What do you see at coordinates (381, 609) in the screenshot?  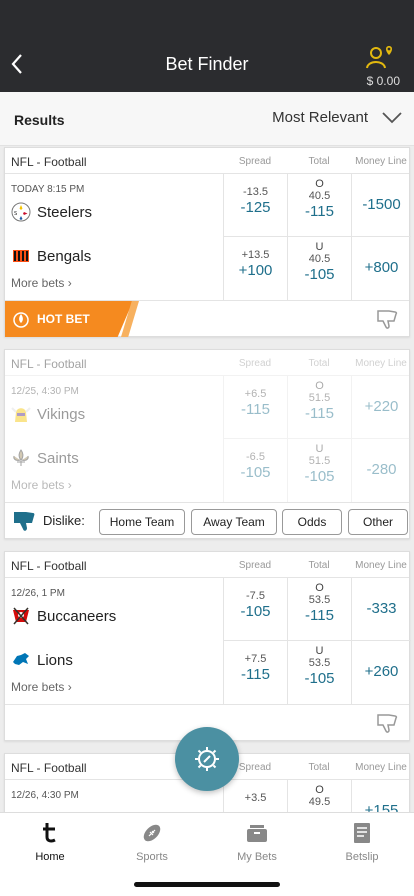 I see `moneyline-cell-away: -333` at bounding box center [381, 609].